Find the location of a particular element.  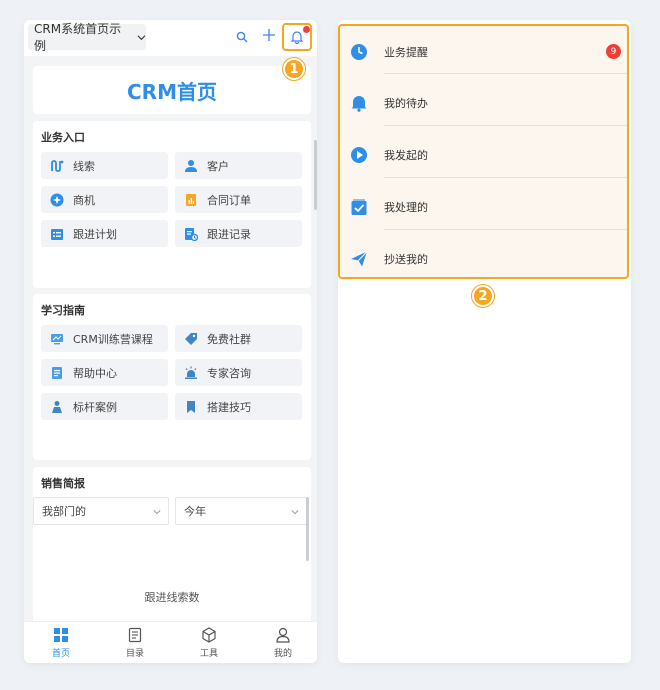

help-doc-icon is located at coordinates (57, 372).